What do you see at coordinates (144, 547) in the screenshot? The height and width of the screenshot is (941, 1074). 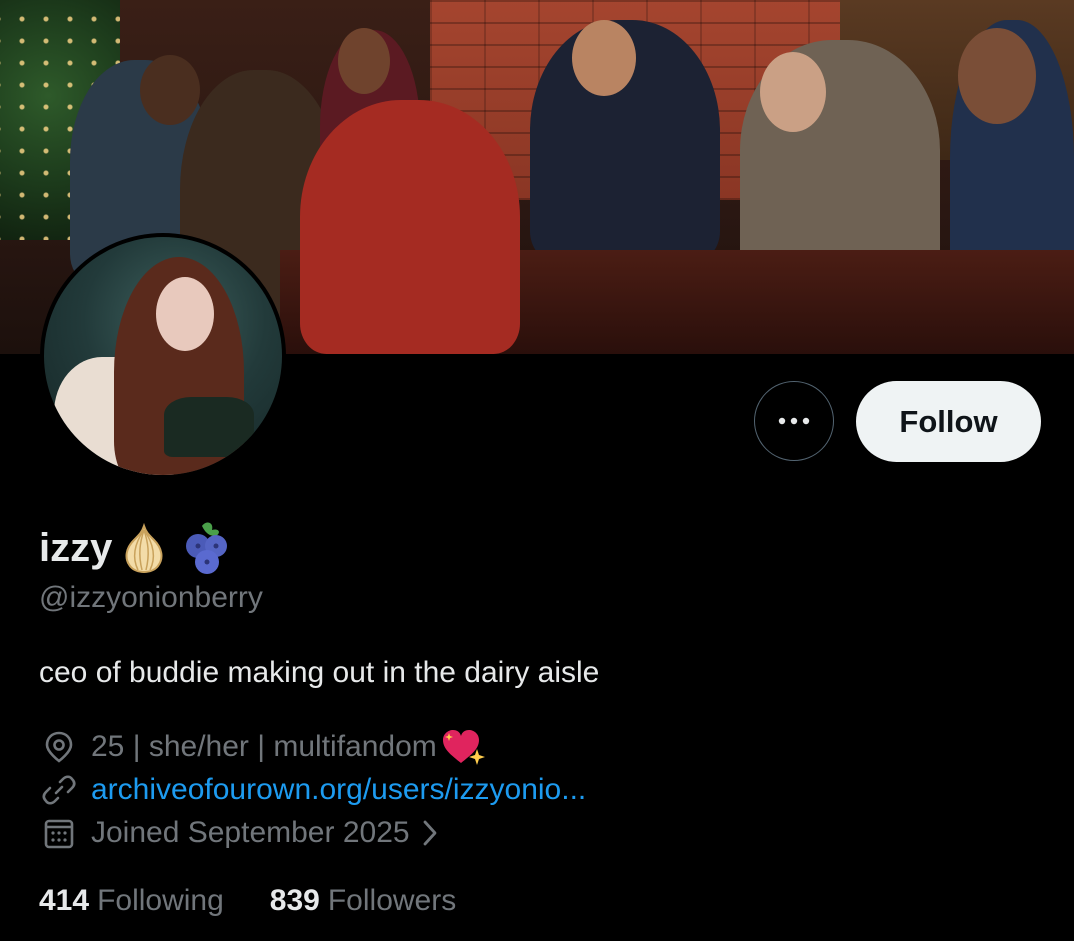 I see `onion-icon` at bounding box center [144, 547].